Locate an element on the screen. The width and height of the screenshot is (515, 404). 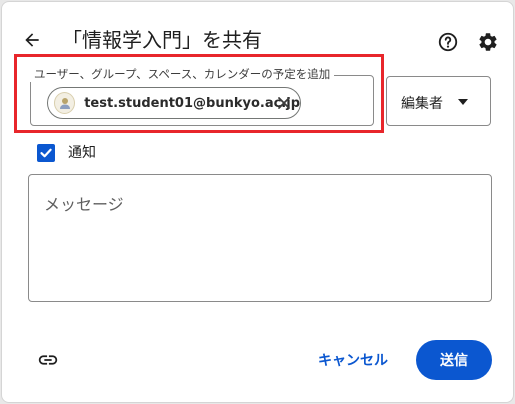
copy-link-button is located at coordinates (48, 360).